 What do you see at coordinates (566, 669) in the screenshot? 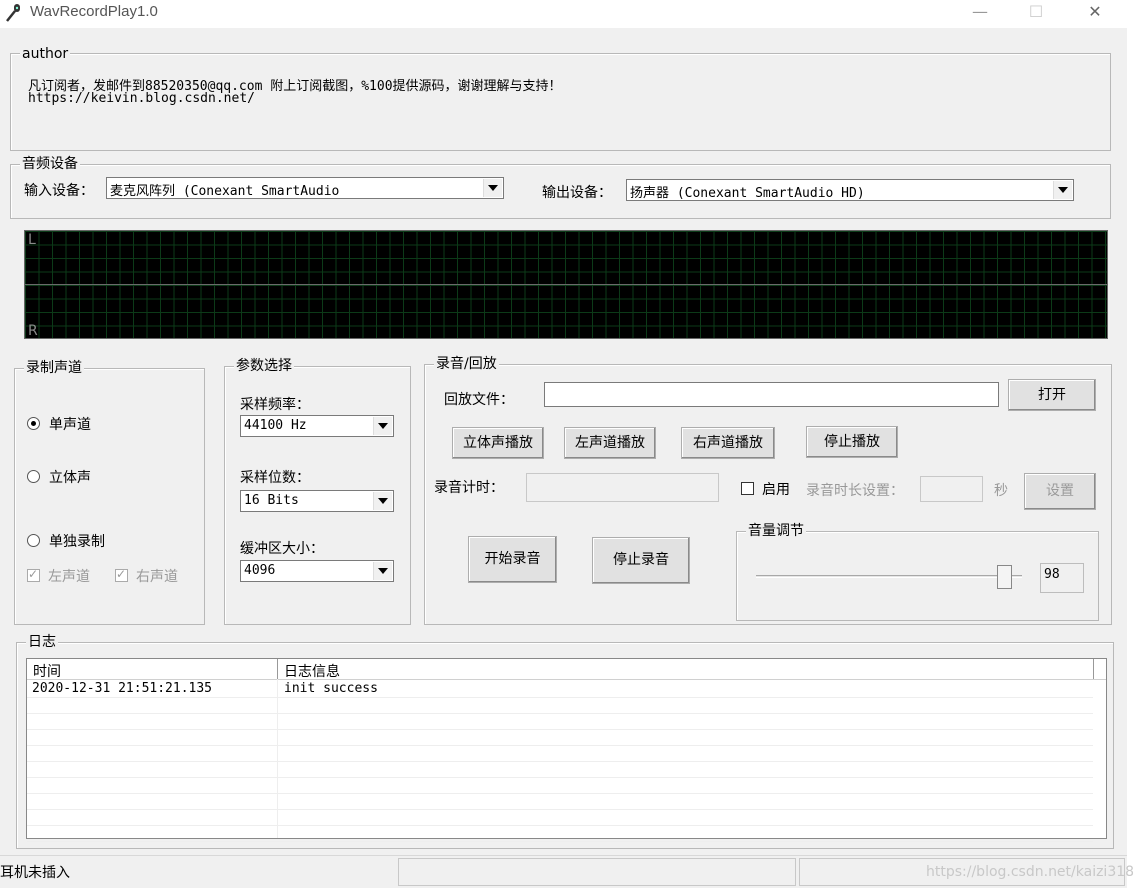
I see `log-table-header: 时间 日志信息` at bounding box center [566, 669].